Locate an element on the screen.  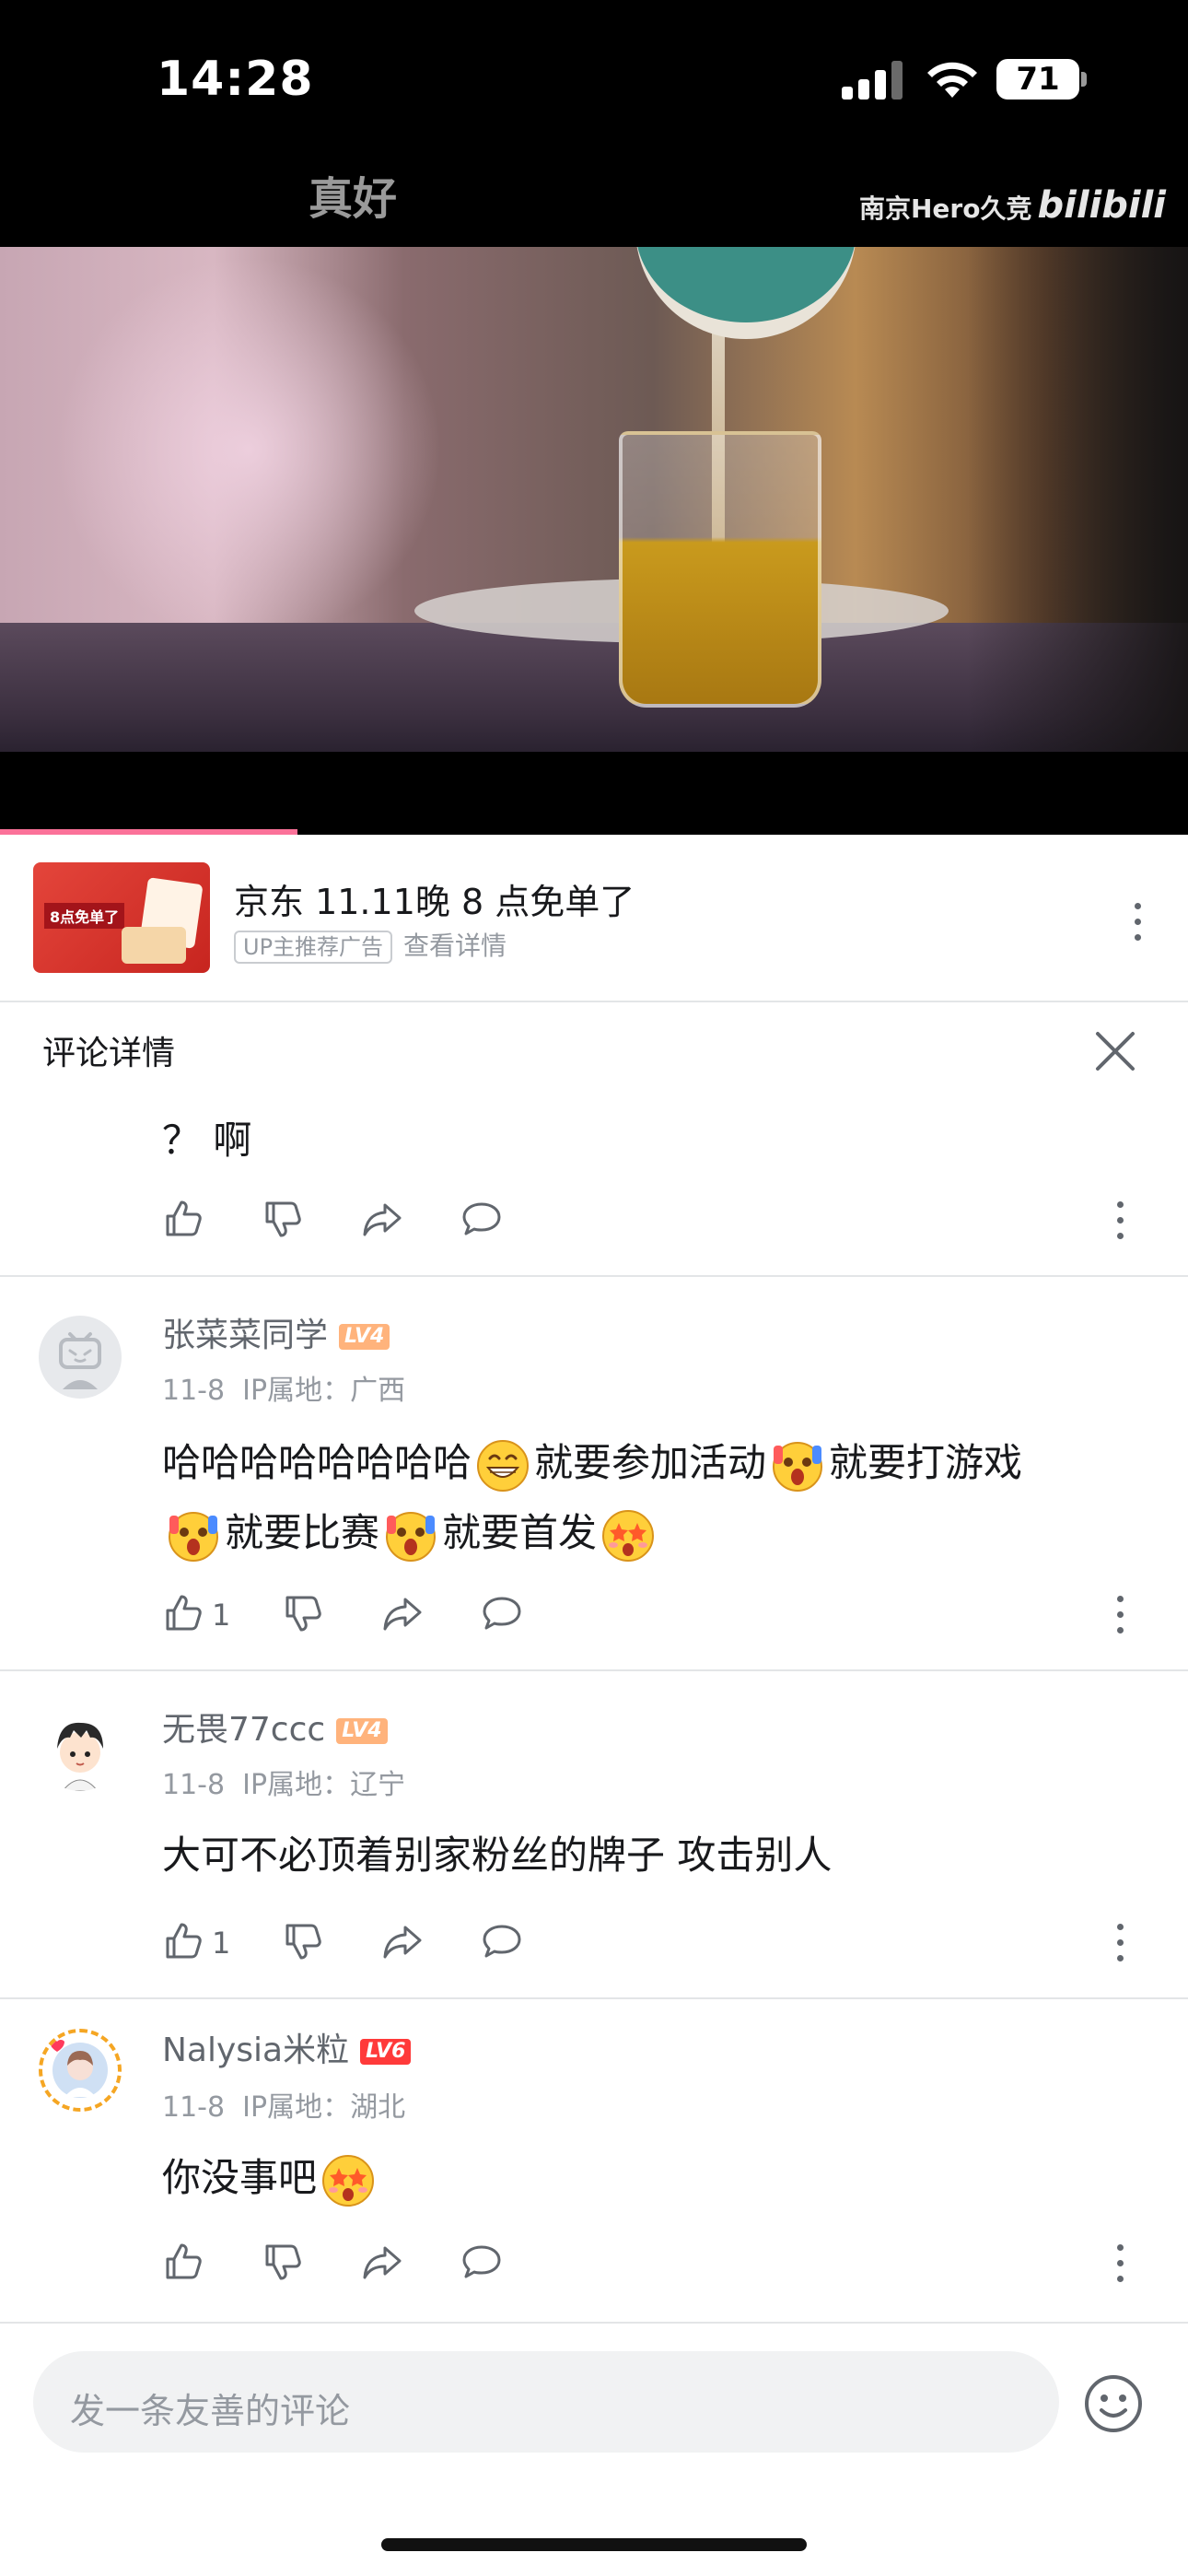
comment-meta: 11-8 IP属地：辽宁 is located at coordinates (283, 1782).